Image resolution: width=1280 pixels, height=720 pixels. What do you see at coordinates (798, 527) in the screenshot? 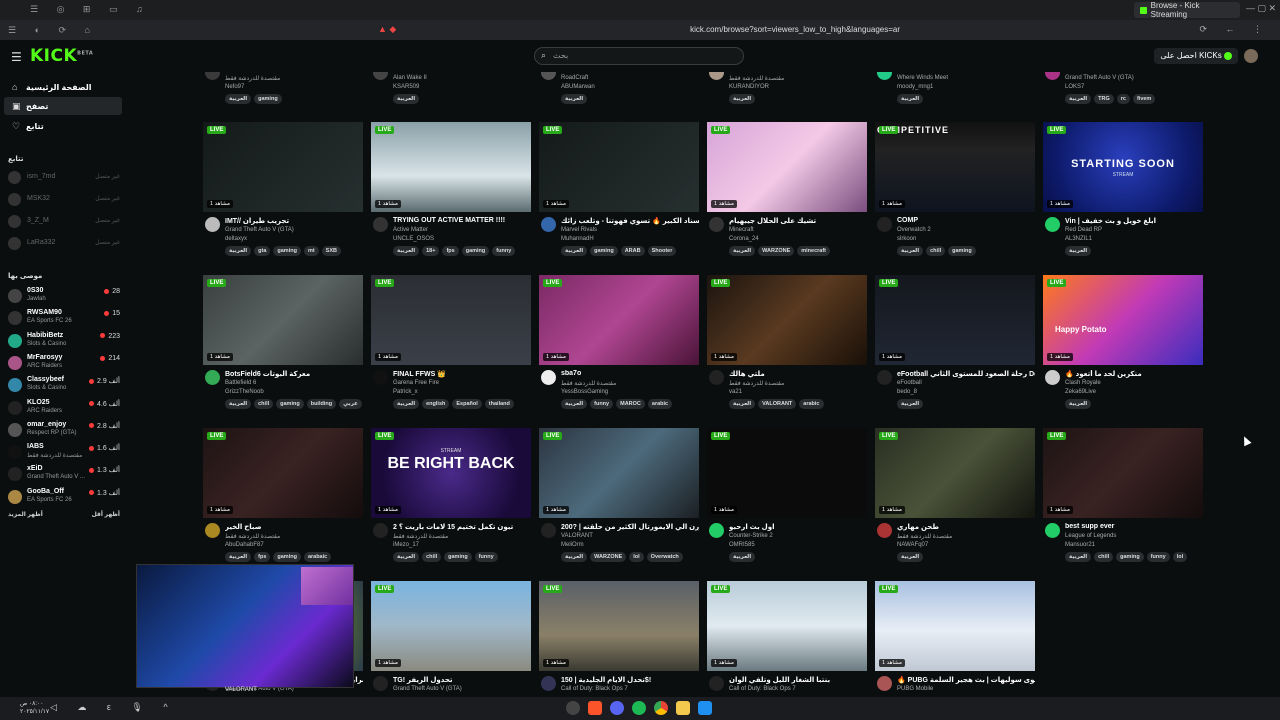
I see `stream-title: اول بث ارحبو` at bounding box center [798, 527].